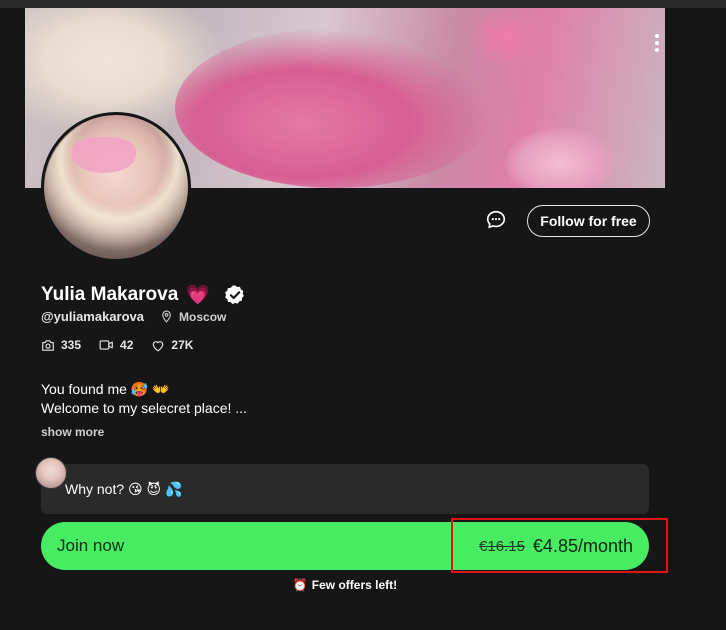 This screenshot has width=726, height=630. I want to click on more-options-icon, so click(656, 43).